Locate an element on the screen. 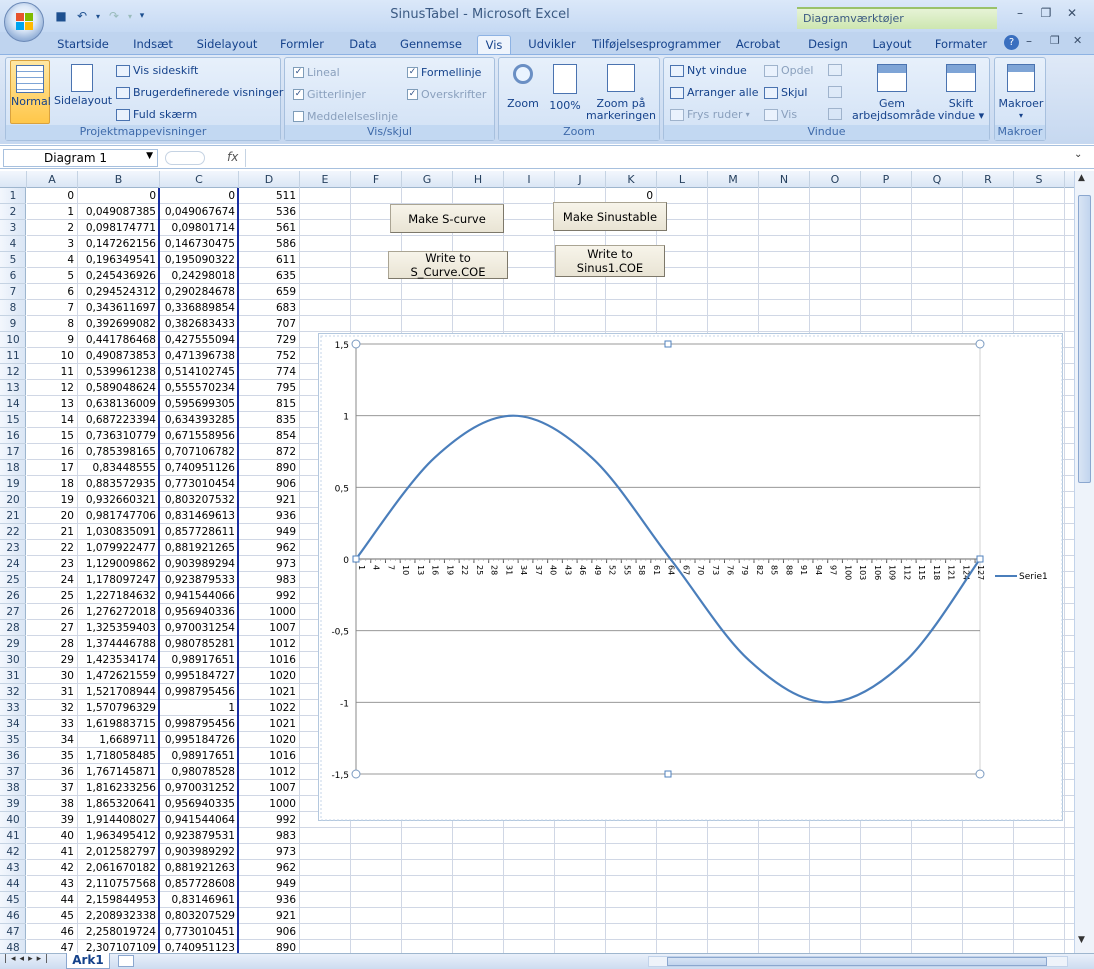 This screenshot has height=969, width=1094. cell-d27: 1000 is located at coordinates (269, 612).